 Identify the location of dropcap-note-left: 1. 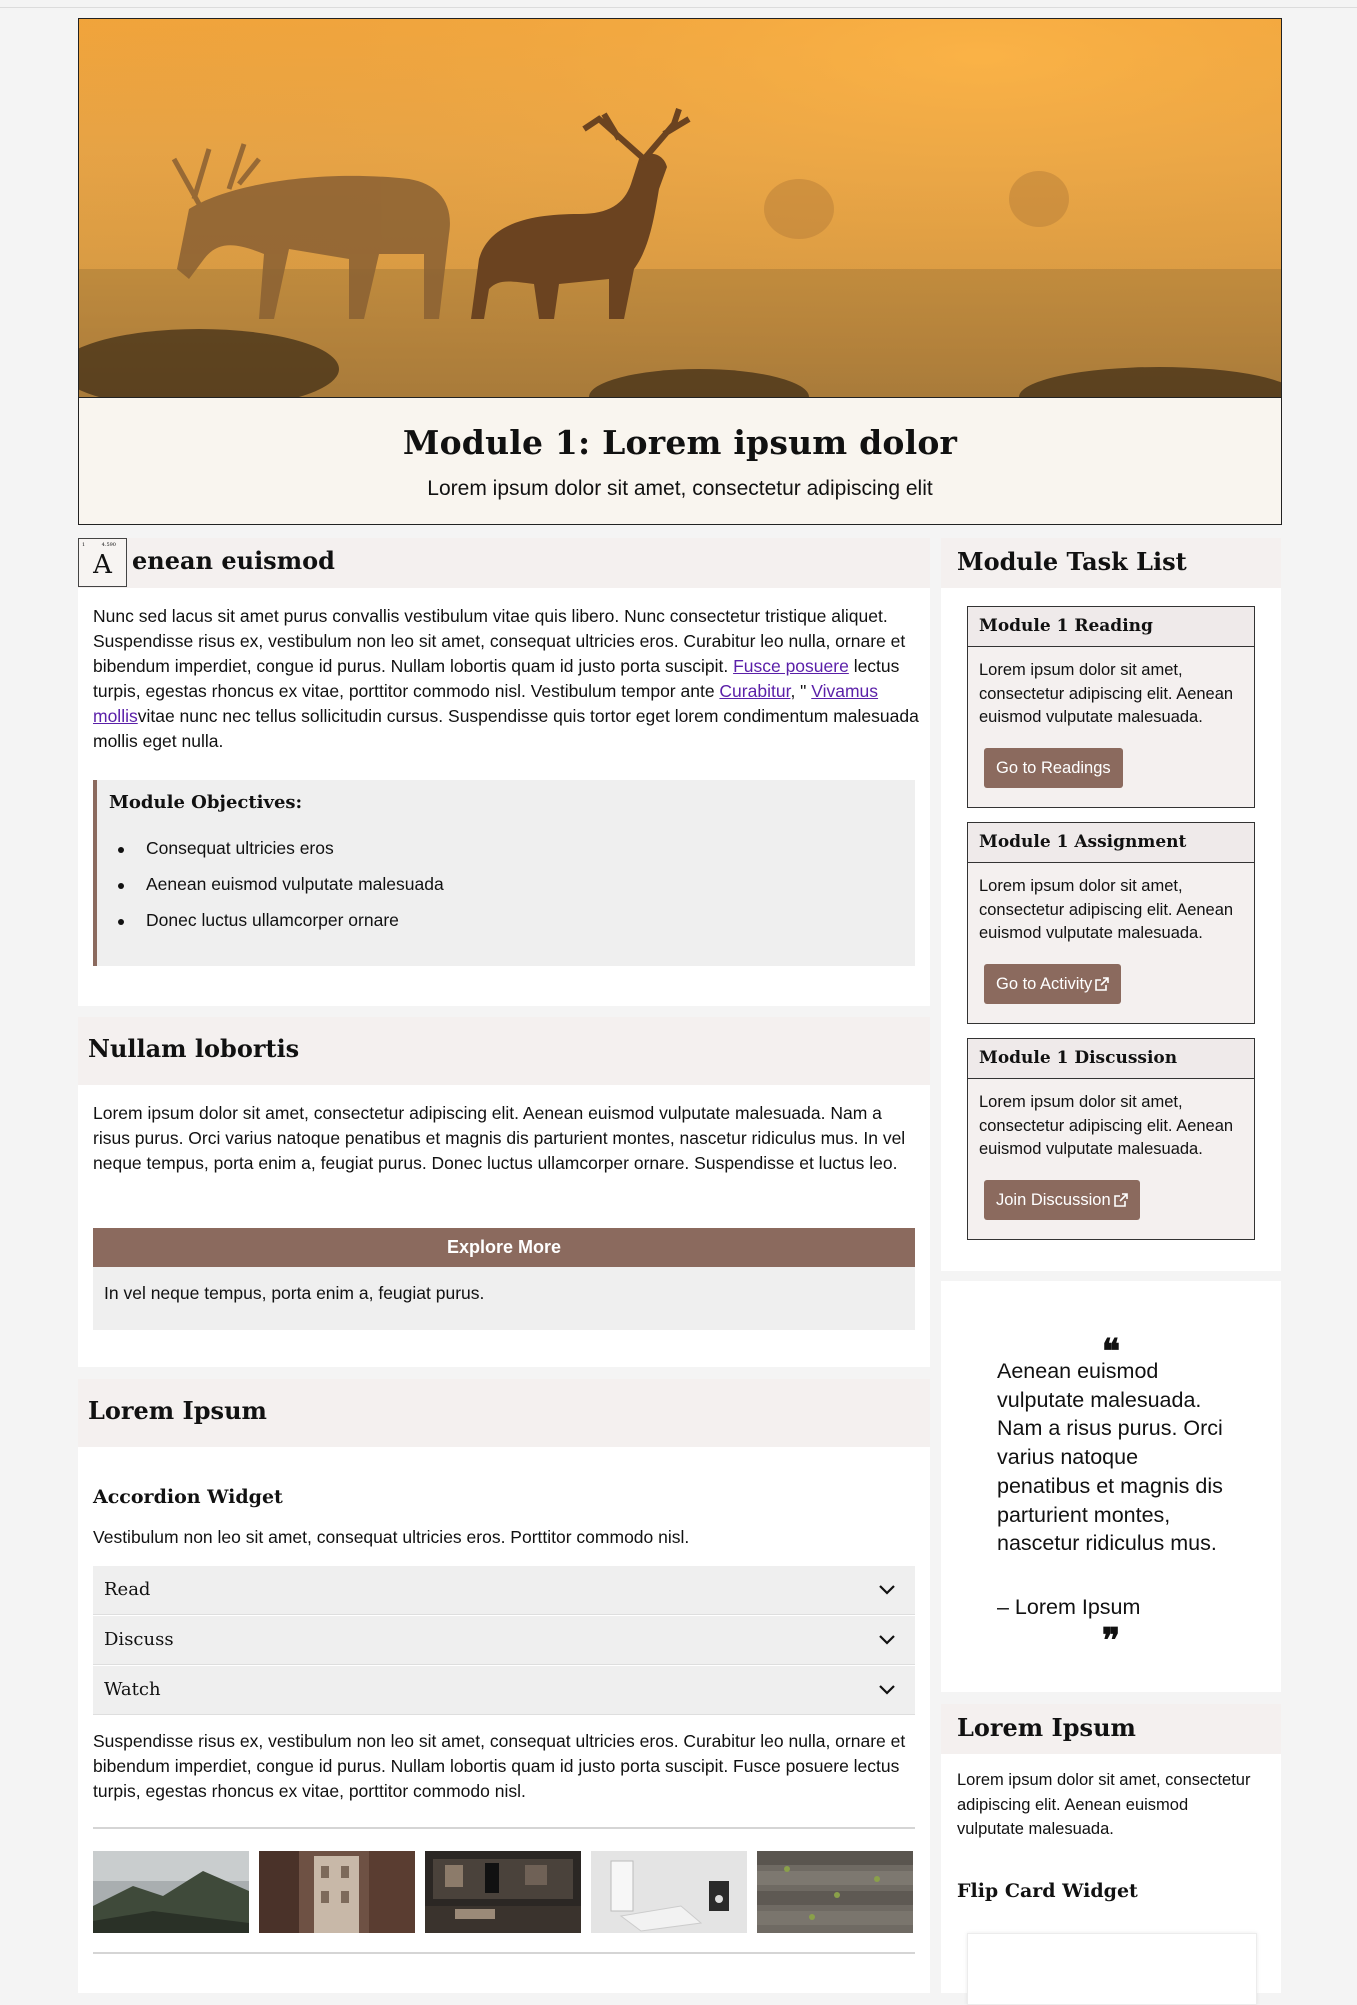
(84, 545).